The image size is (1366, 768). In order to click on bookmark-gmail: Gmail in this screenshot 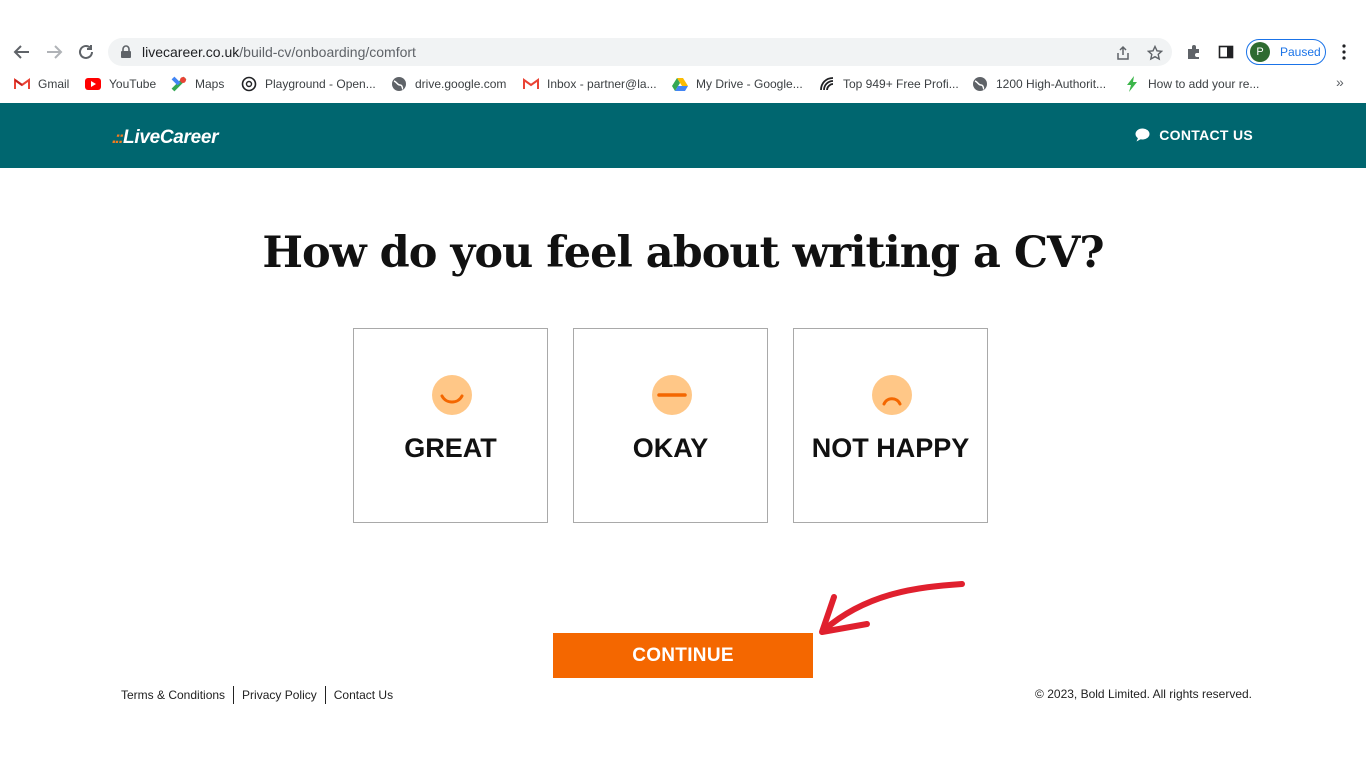, I will do `click(41, 84)`.